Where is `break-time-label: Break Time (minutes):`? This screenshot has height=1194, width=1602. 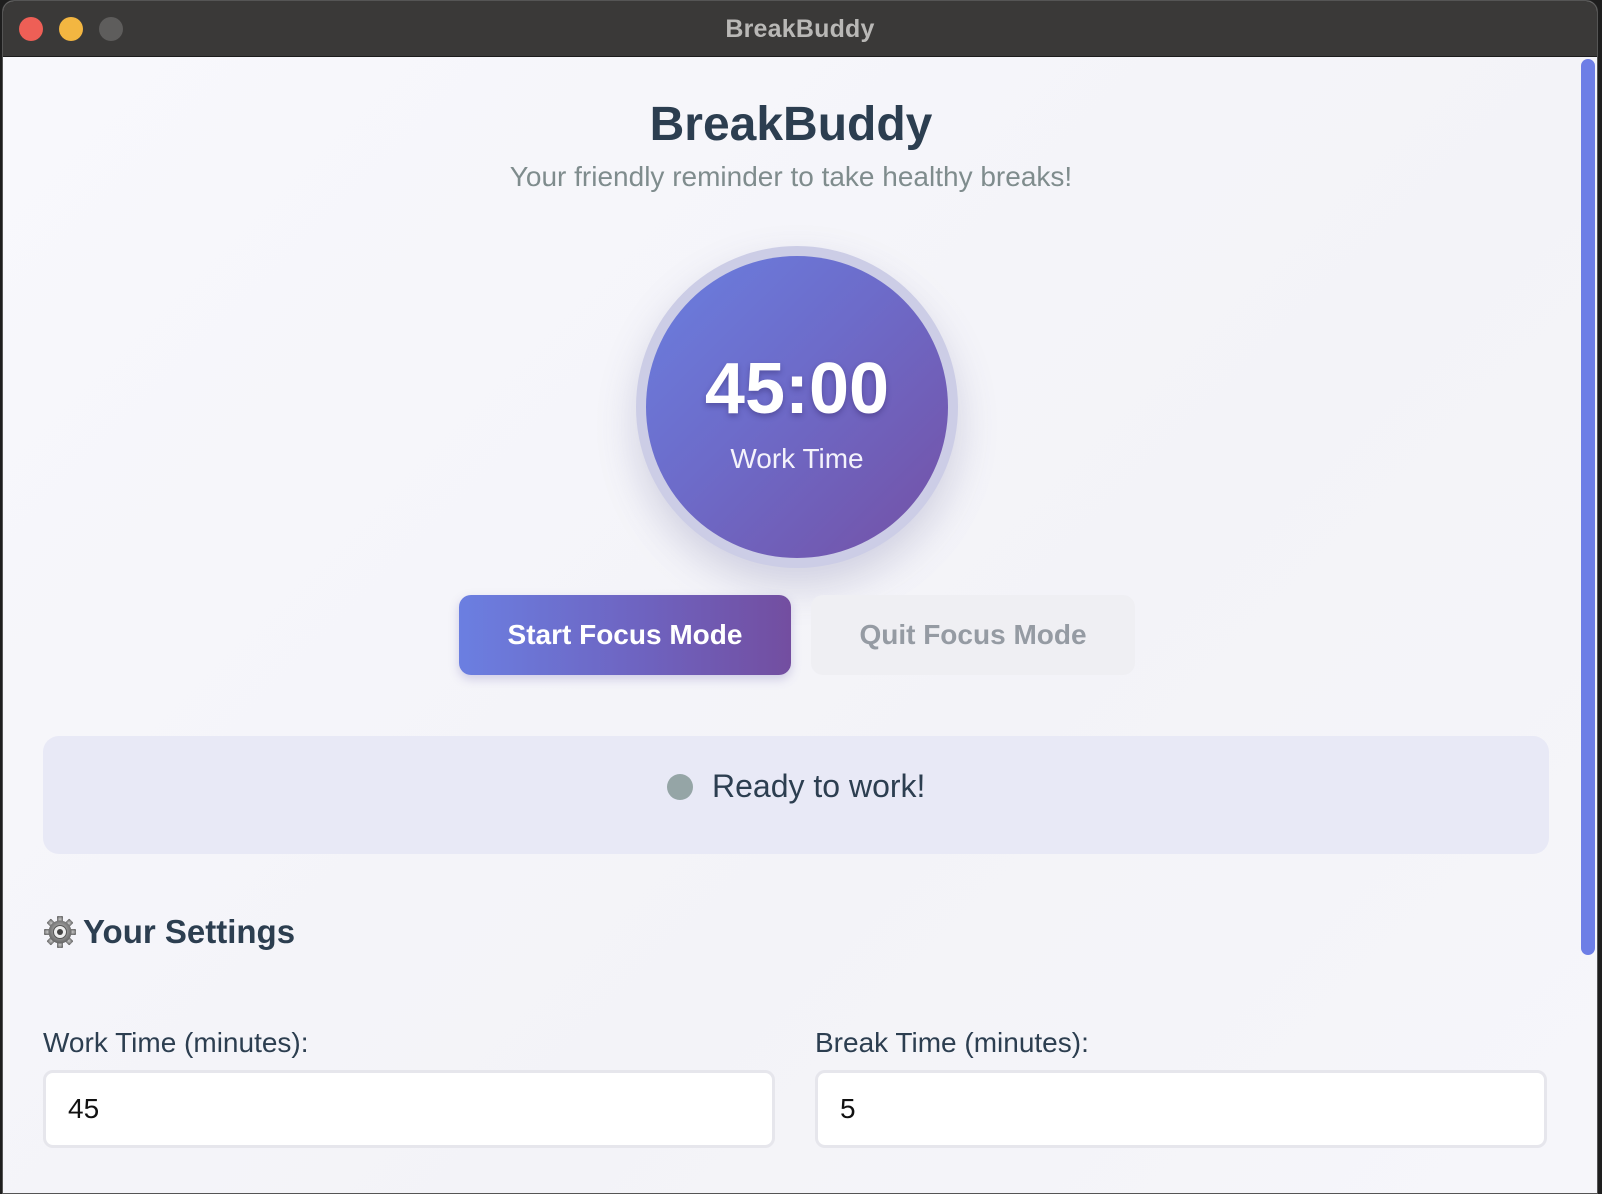
break-time-label: Break Time (minutes): is located at coordinates (952, 1042).